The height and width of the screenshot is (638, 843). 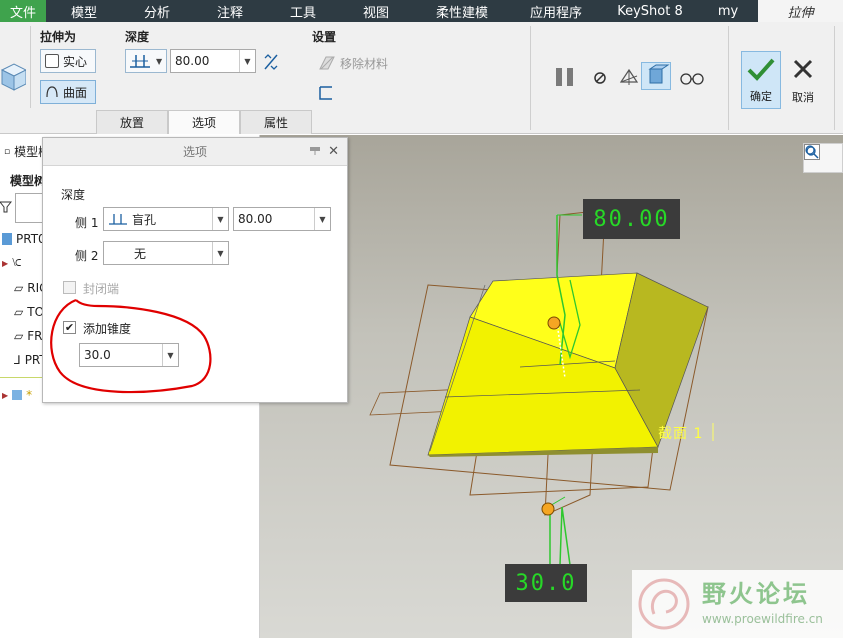 What do you see at coordinates (803, 80) in the screenshot?
I see `cancel-button: 取消` at bounding box center [803, 80].